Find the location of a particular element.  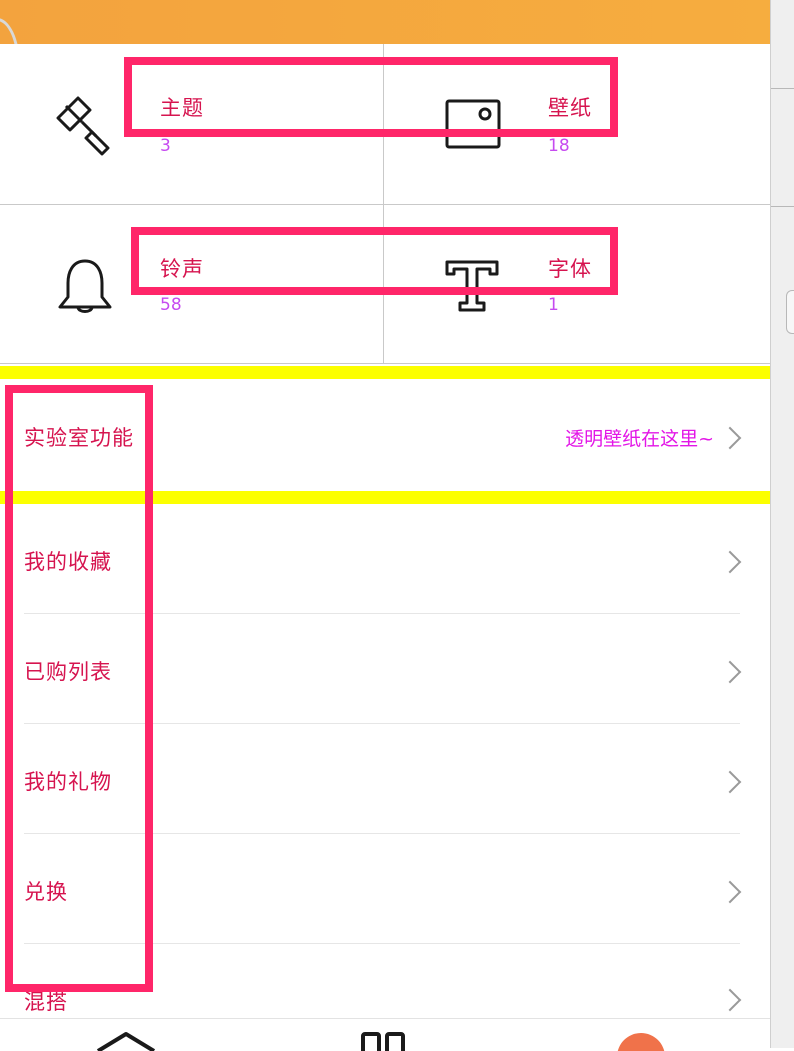

grid-item-count: 1 is located at coordinates (553, 305).